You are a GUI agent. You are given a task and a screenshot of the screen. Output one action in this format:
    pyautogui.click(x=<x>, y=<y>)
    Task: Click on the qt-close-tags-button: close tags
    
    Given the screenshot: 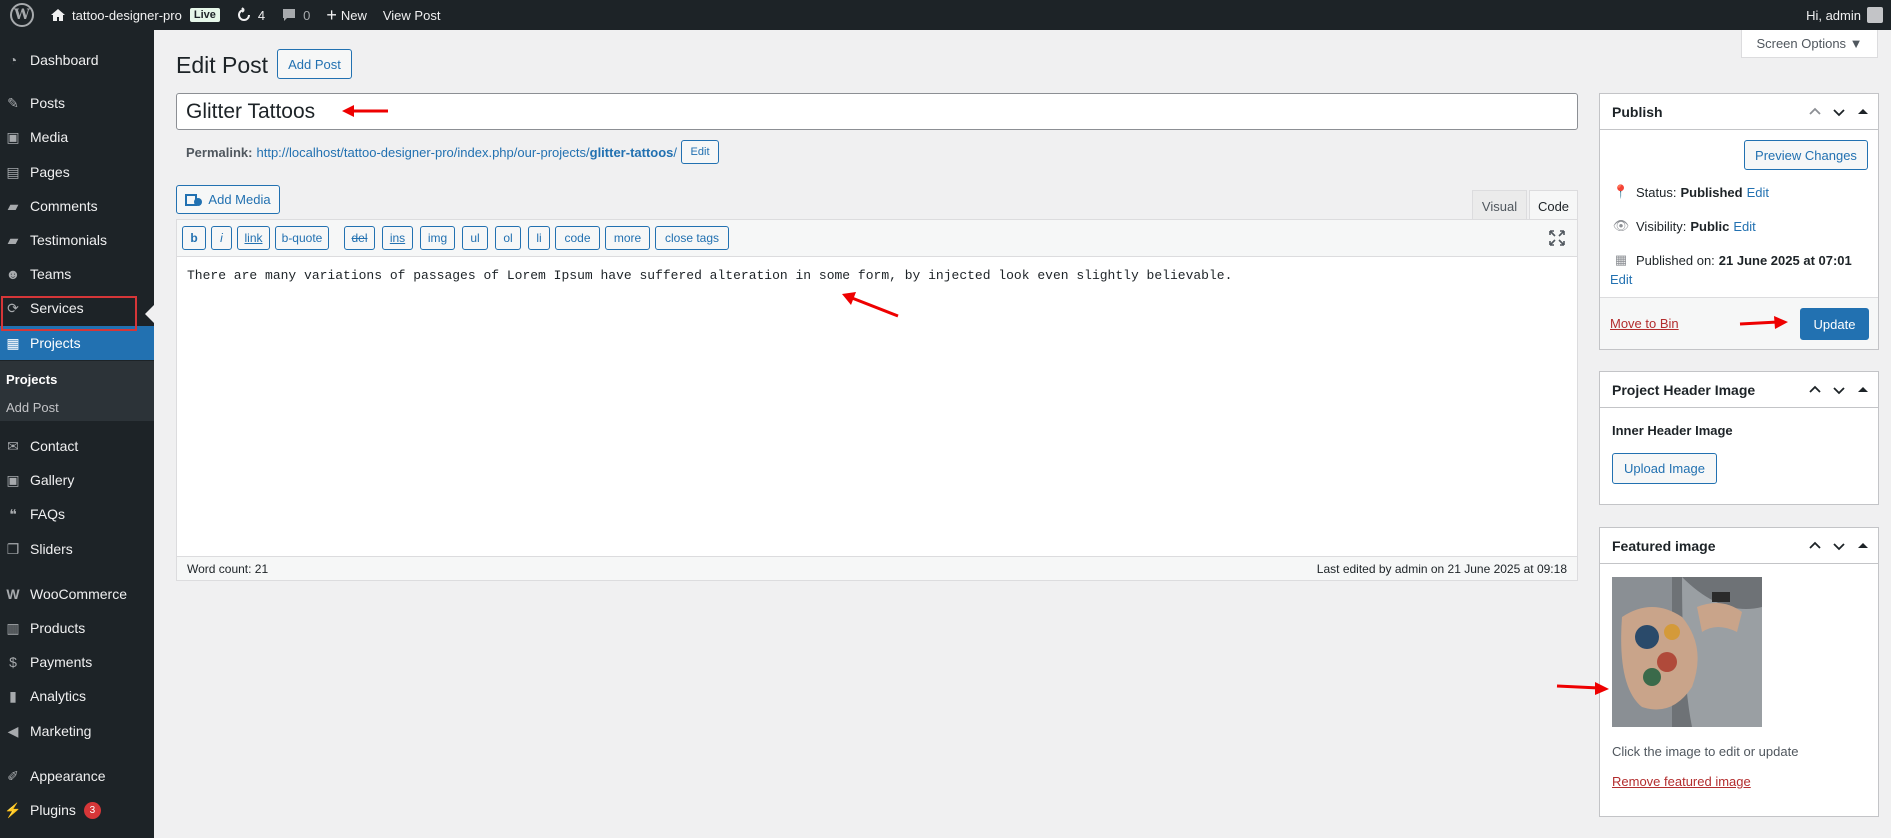 What is the action you would take?
    pyautogui.click(x=692, y=238)
    